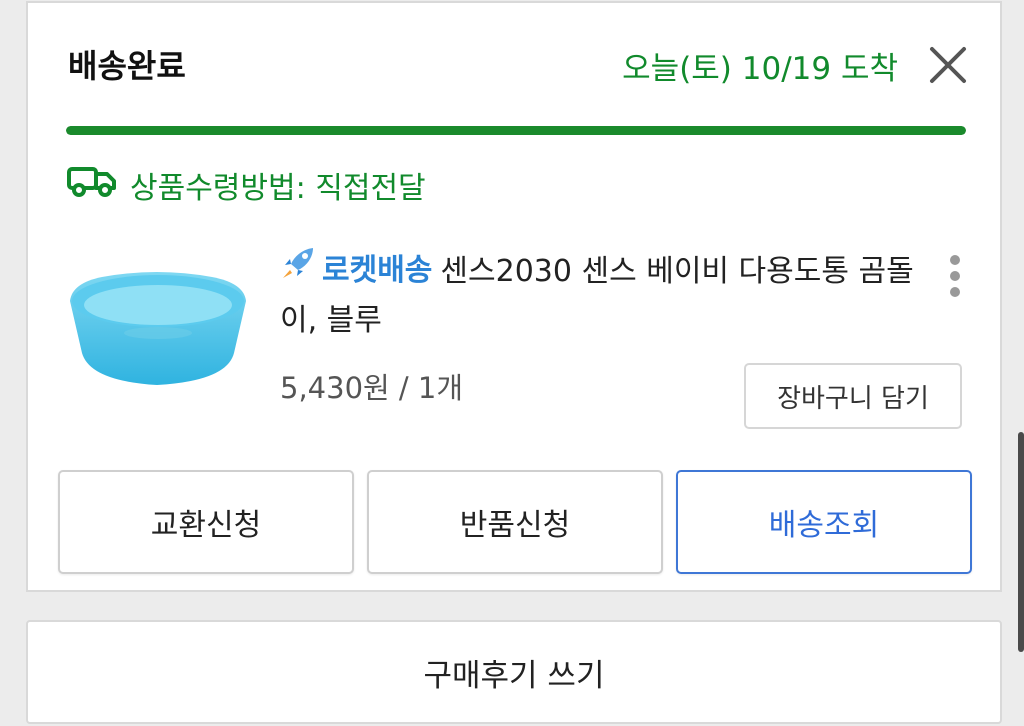 The image size is (1024, 726). What do you see at coordinates (127, 66) in the screenshot?
I see `delivery-status: 배송완료` at bounding box center [127, 66].